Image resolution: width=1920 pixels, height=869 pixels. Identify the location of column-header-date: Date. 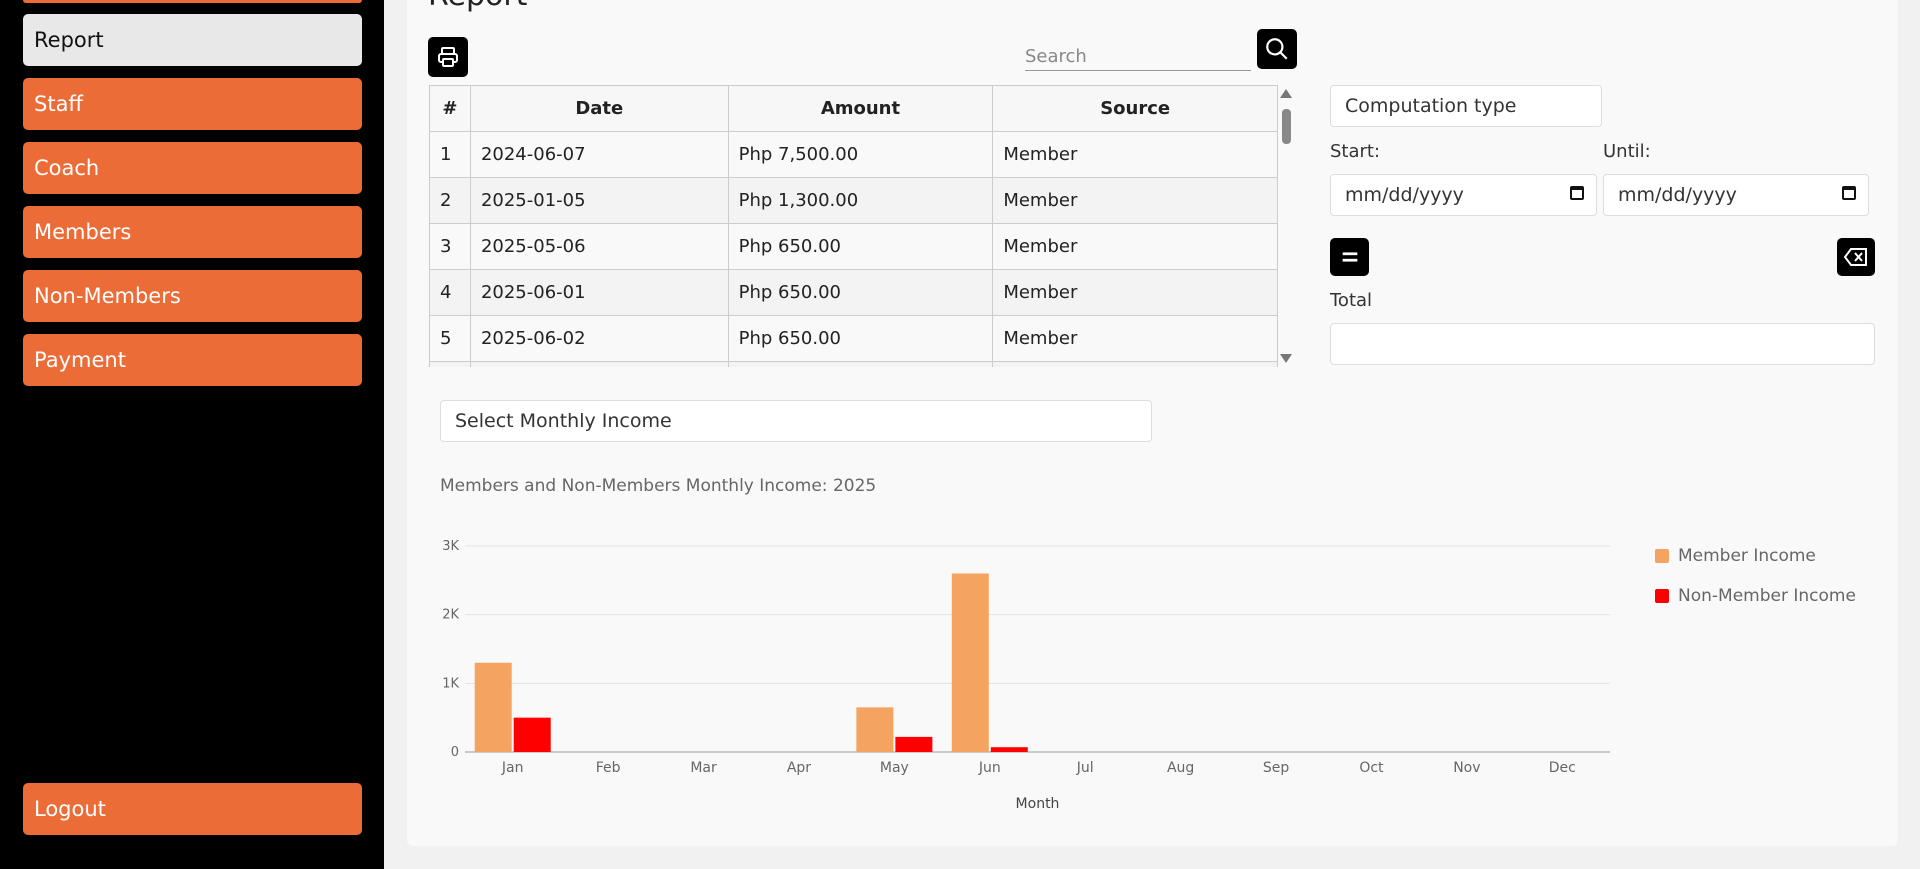
(599, 108).